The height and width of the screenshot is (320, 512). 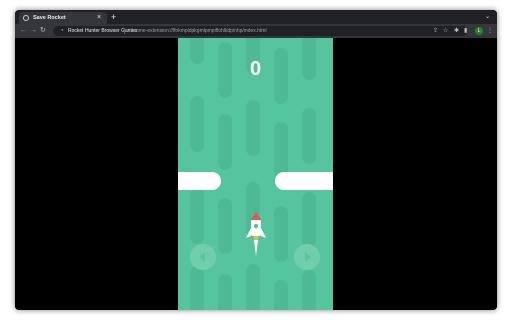 I want to click on move-right-button, so click(x=307, y=257).